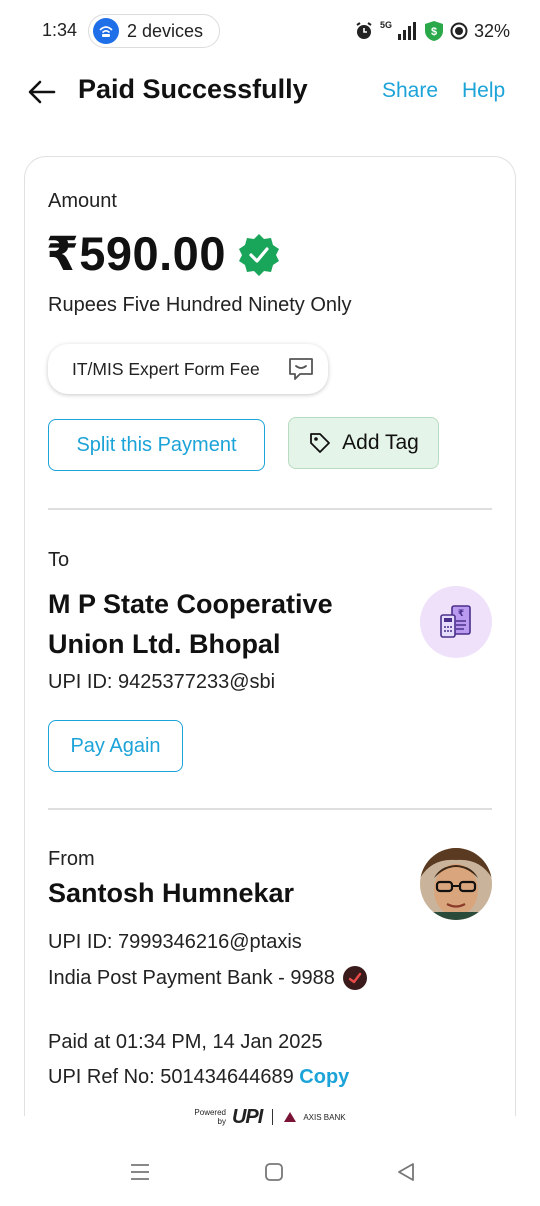  Describe the element at coordinates (115, 746) in the screenshot. I see `pay-again-button: Pay Again` at that location.